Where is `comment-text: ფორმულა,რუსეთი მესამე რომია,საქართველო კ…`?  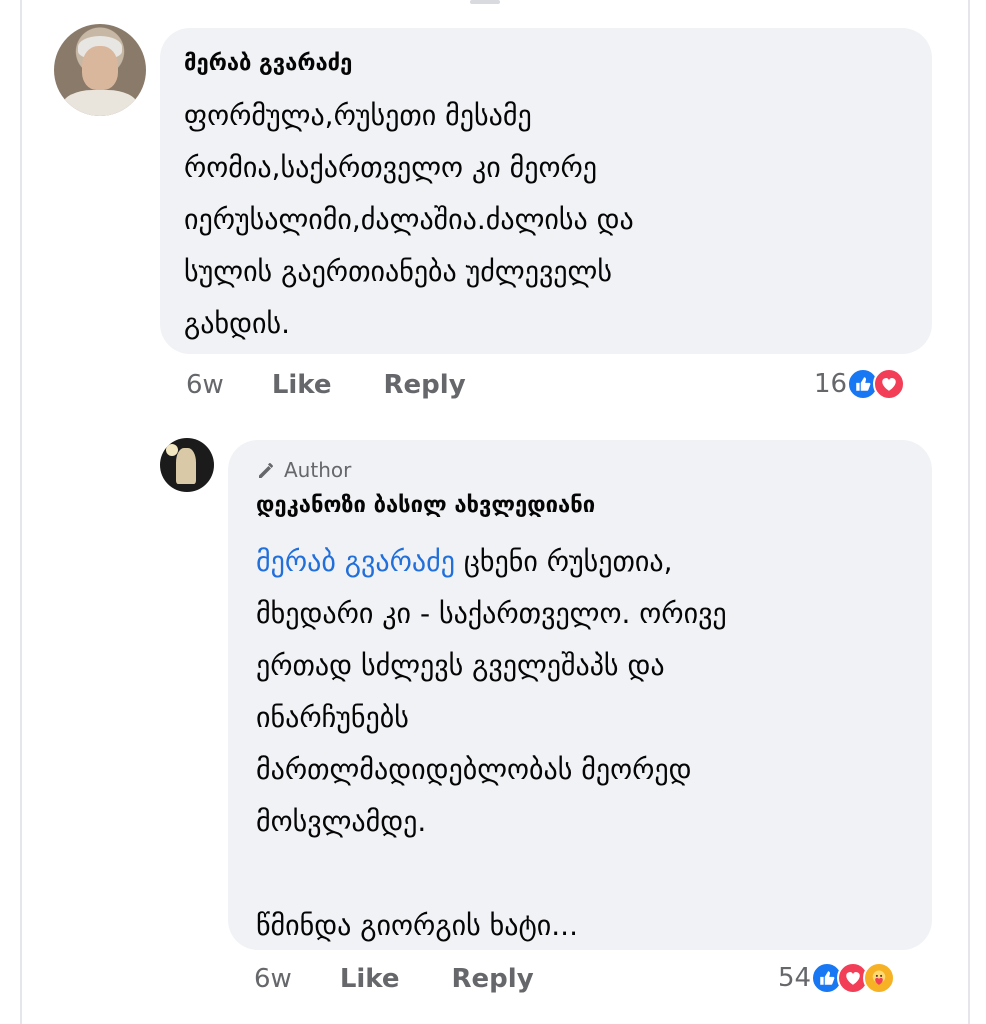
comment-text: ფორმულა,რუსეთი მესამე რომია,საქართველო კ… is located at coordinates (409, 219).